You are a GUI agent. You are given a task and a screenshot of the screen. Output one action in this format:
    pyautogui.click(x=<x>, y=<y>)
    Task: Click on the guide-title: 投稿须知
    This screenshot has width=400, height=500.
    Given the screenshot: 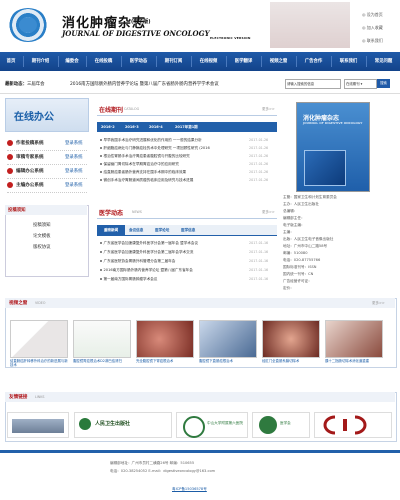 What is the action you would take?
    pyautogui.click(x=17, y=210)
    